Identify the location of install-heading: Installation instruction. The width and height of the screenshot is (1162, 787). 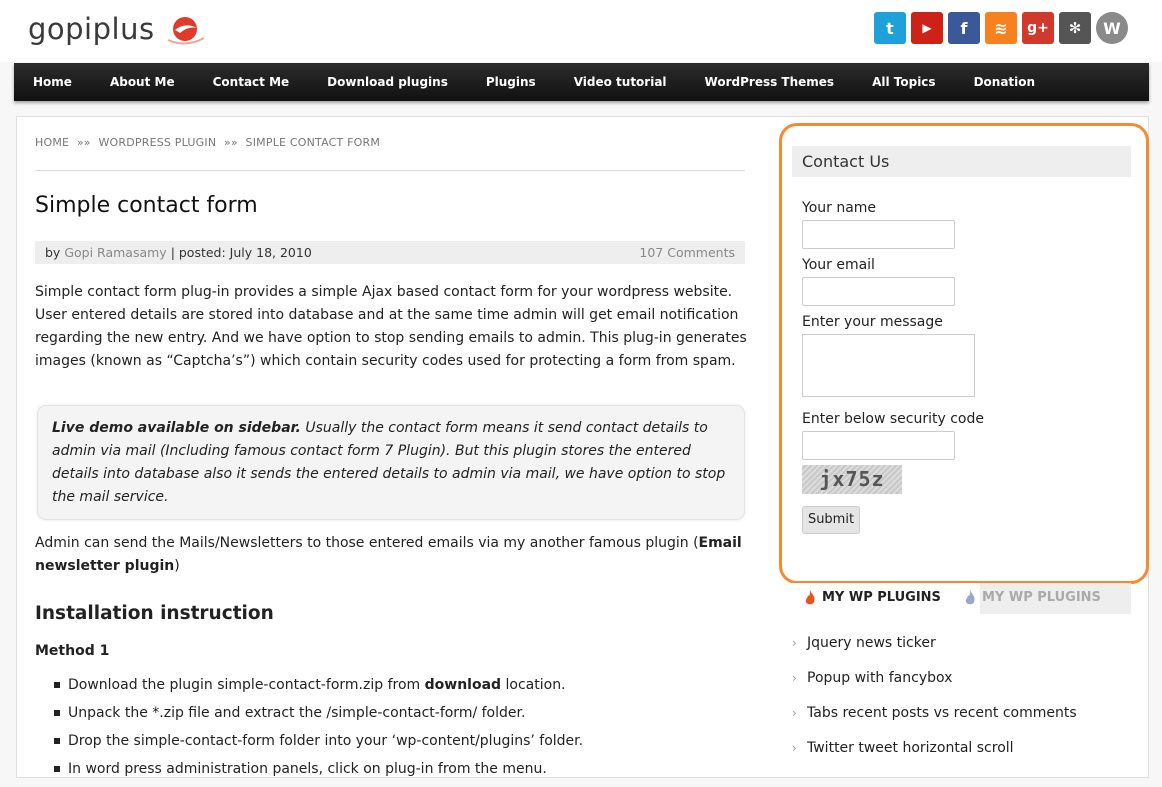
(154, 613).